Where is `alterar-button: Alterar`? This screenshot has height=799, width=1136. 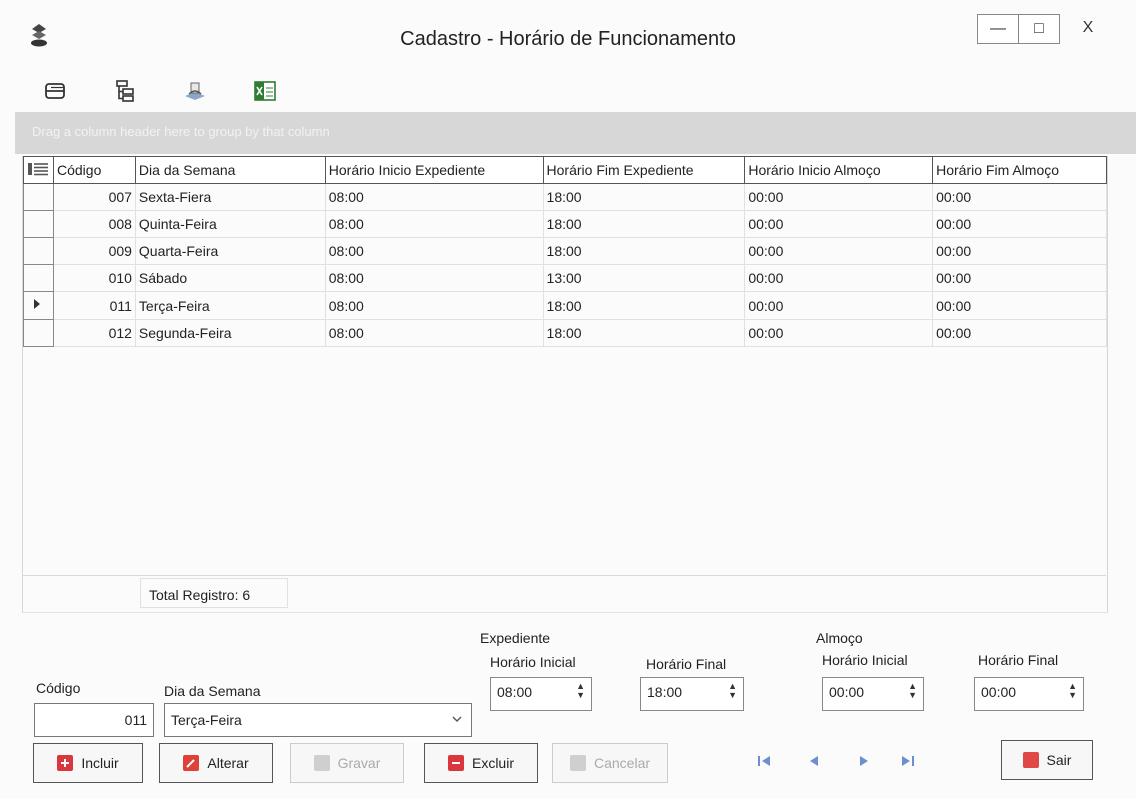
alterar-button: Alterar is located at coordinates (216, 763).